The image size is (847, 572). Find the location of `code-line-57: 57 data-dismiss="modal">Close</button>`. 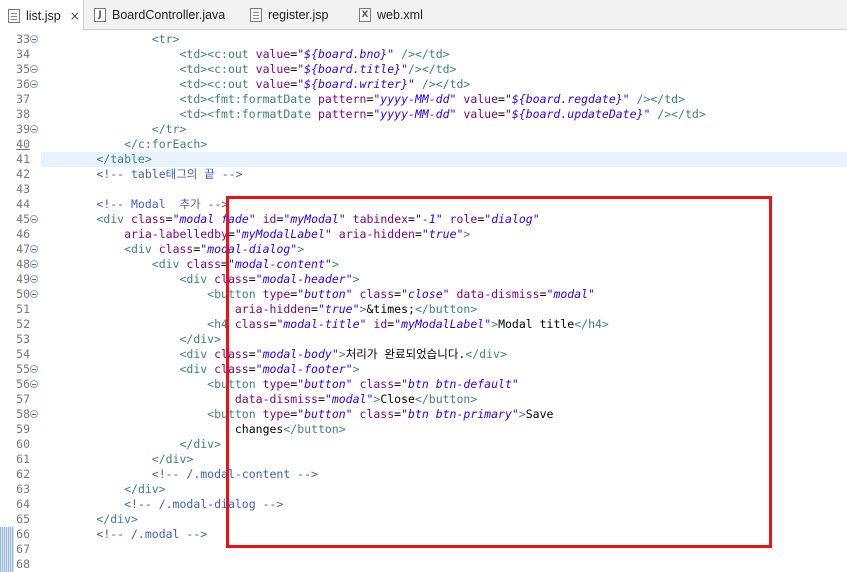

code-line-57: 57 data-dismiss="modal">Close</button> is located at coordinates (423, 399).